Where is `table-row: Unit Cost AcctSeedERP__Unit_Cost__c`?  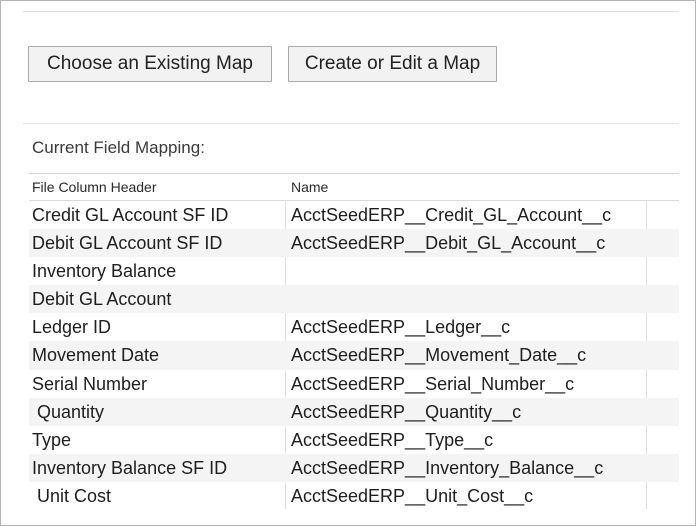
table-row: Unit Cost AcctSeedERP__Unit_Cost__c is located at coordinates (354, 496).